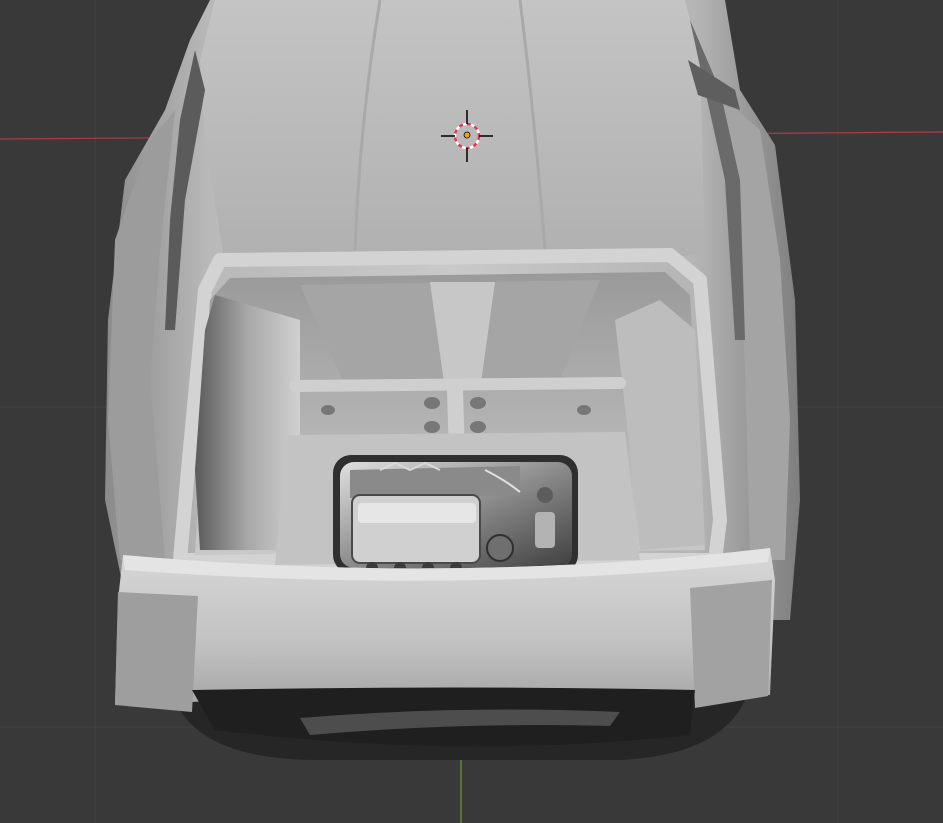  What do you see at coordinates (455, 514) in the screenshot?
I see `engine-block` at bounding box center [455, 514].